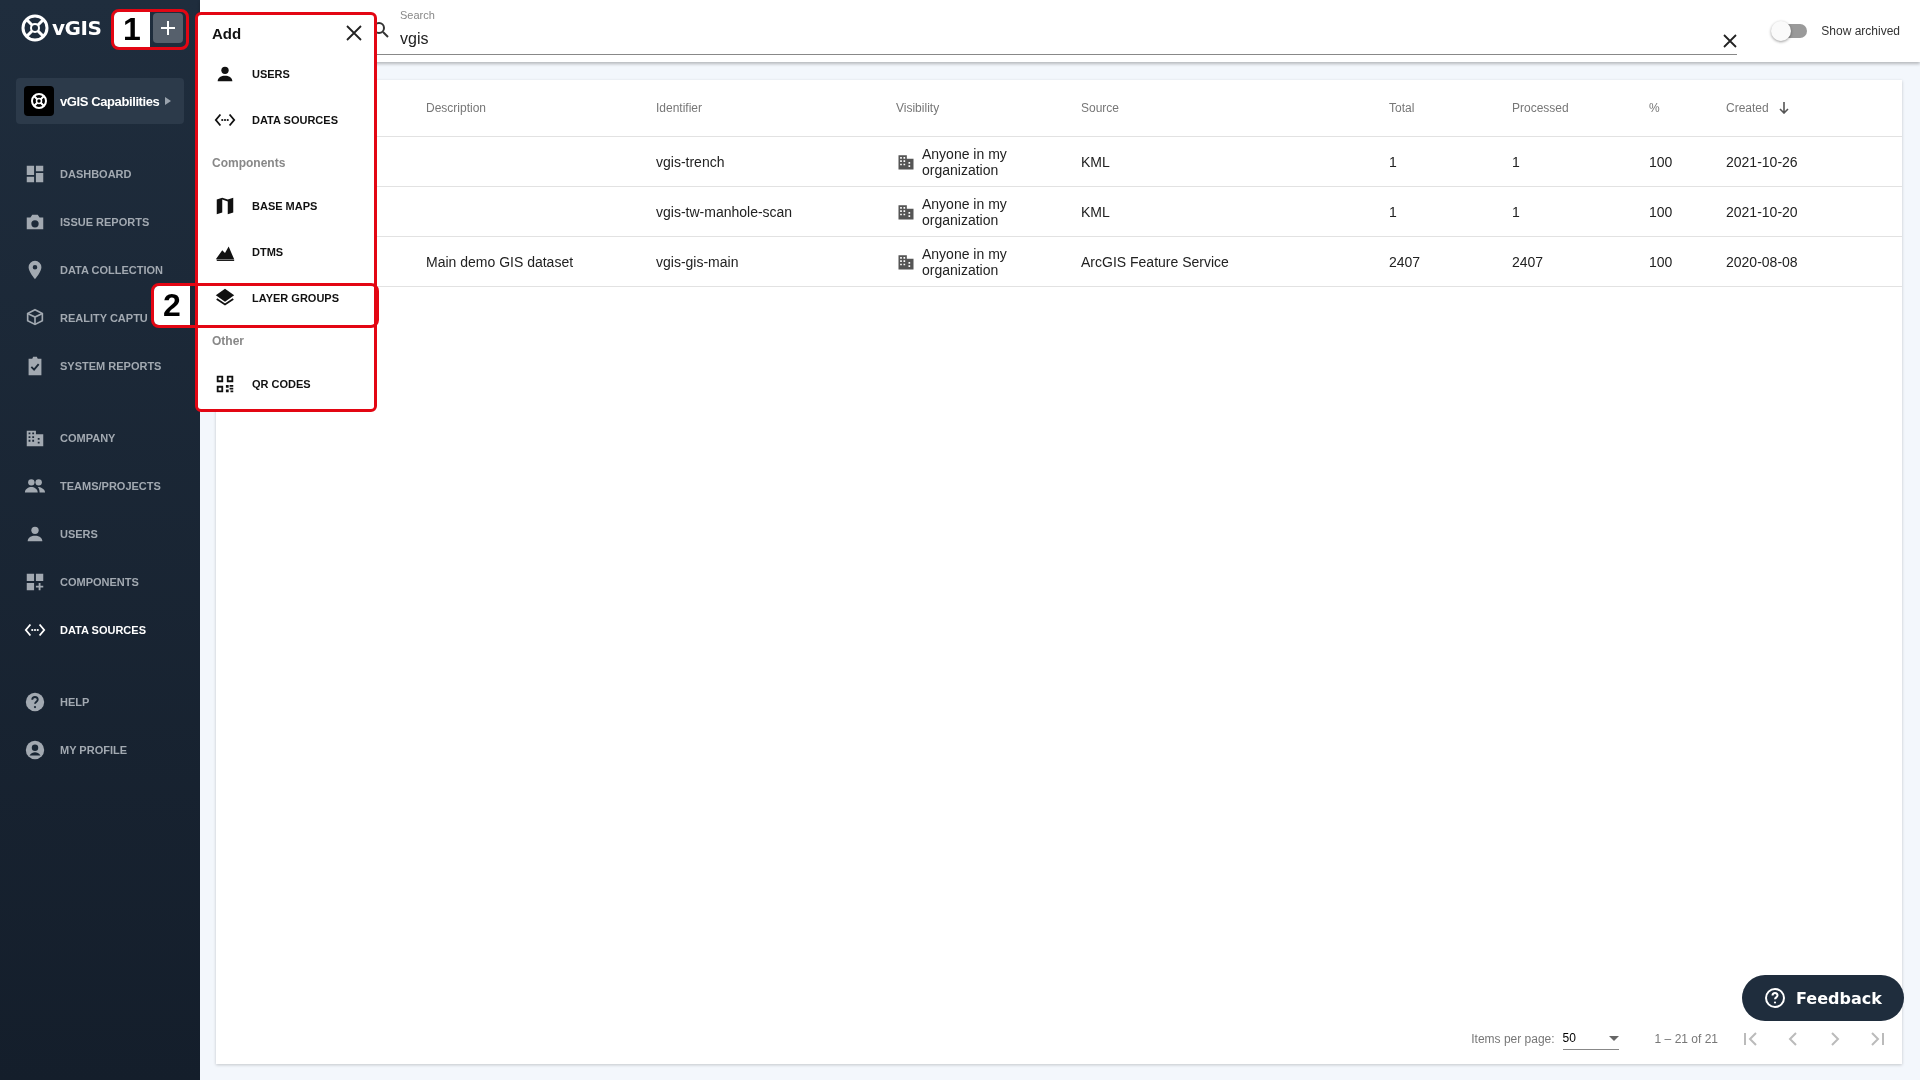 The image size is (1920, 1080). Describe the element at coordinates (1877, 1038) in the screenshot. I see `last-page-icon` at that location.